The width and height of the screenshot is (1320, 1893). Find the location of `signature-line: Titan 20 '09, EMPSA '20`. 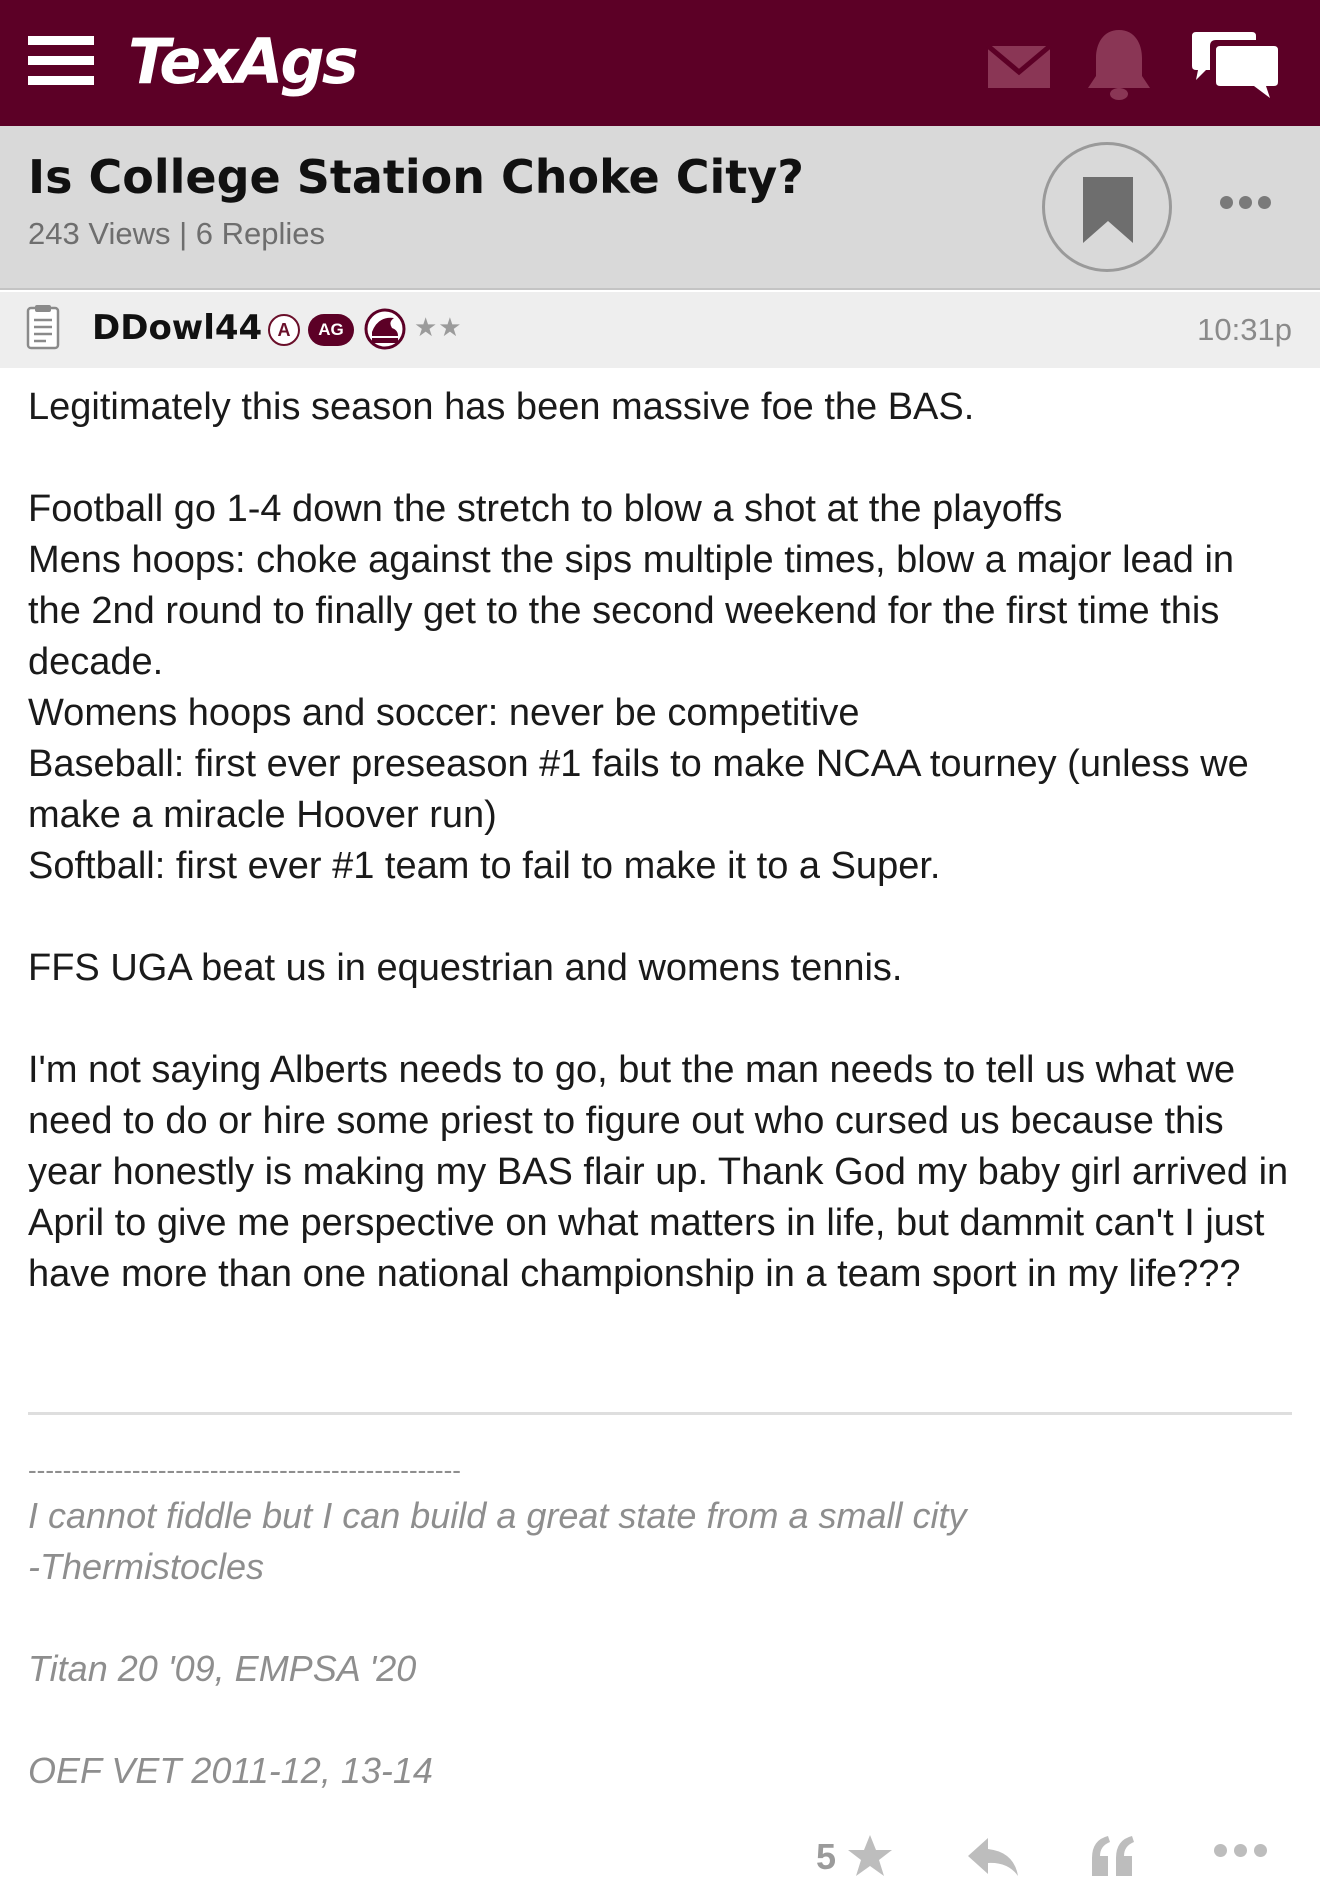

signature-line: Titan 20 '09, EMPSA '20 is located at coordinates (222, 1668).